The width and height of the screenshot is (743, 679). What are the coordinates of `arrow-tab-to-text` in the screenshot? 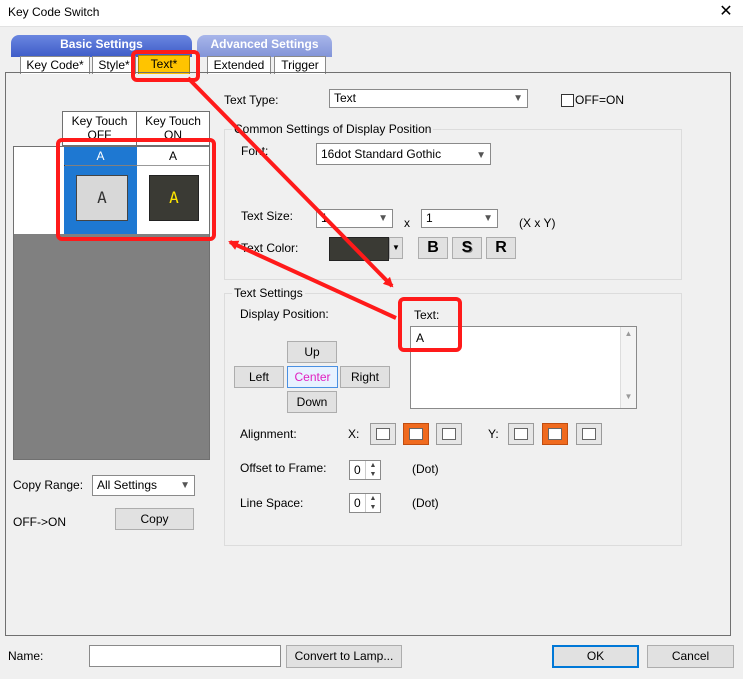 It's located at (290, 182).